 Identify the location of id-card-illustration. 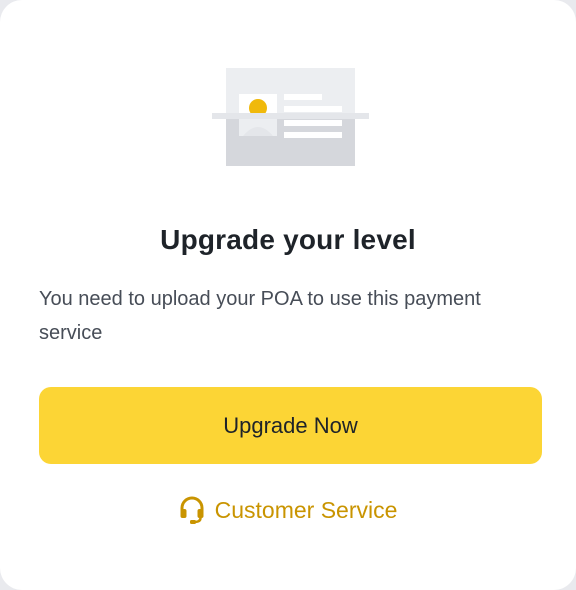
(290, 117).